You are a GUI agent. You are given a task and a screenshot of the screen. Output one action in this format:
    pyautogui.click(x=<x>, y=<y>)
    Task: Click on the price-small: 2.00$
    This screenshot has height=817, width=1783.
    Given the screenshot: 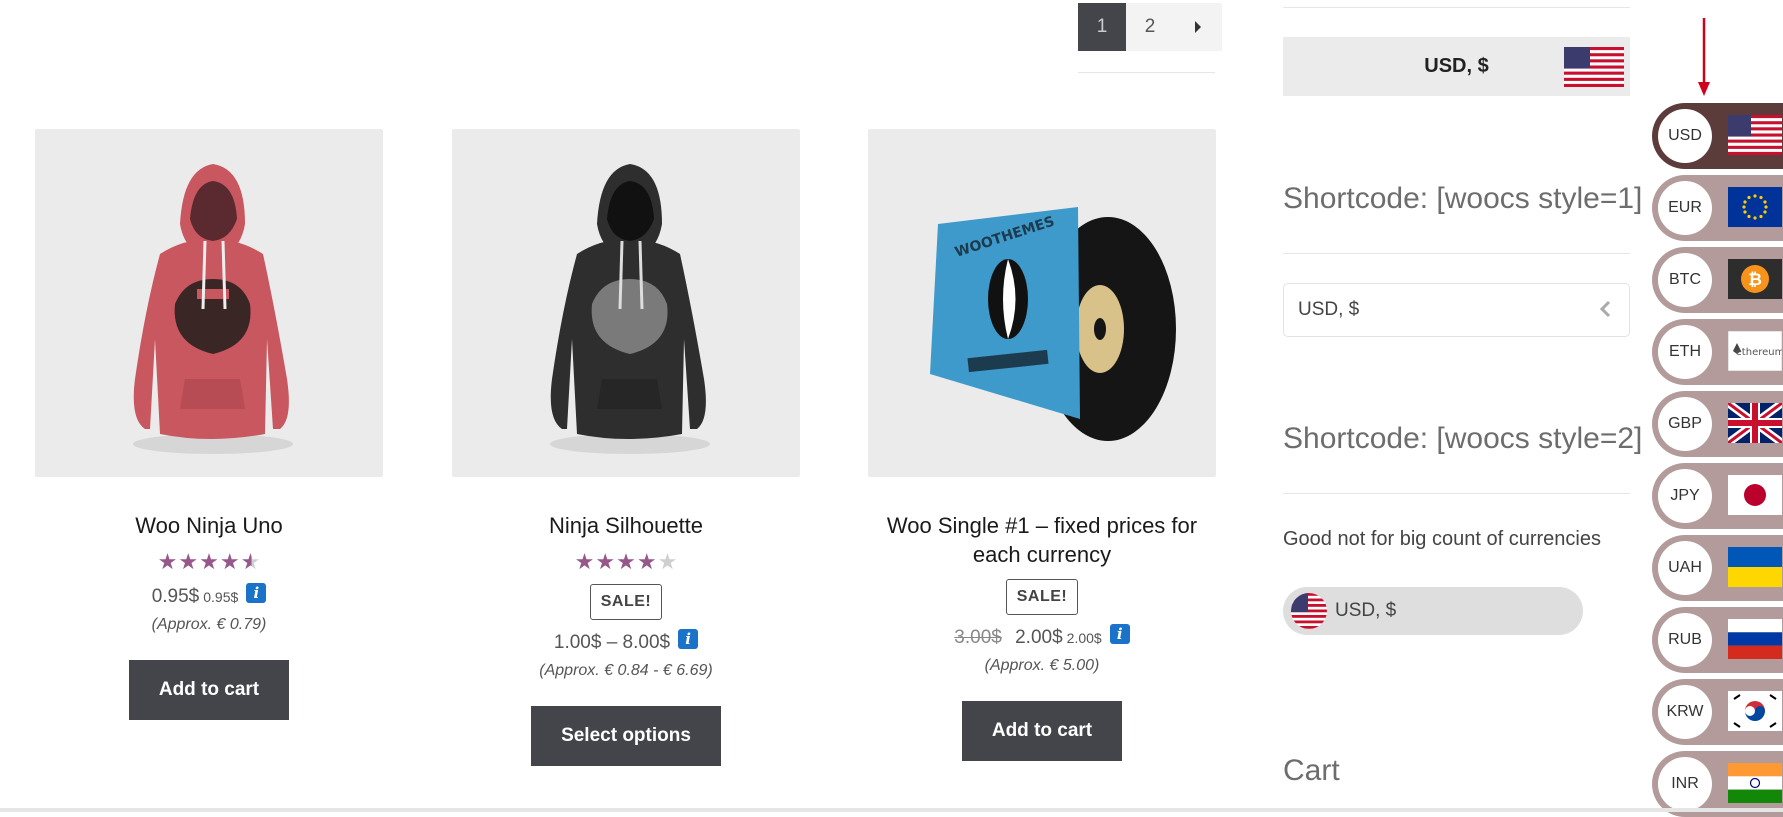 What is the action you would take?
    pyautogui.click(x=1084, y=638)
    